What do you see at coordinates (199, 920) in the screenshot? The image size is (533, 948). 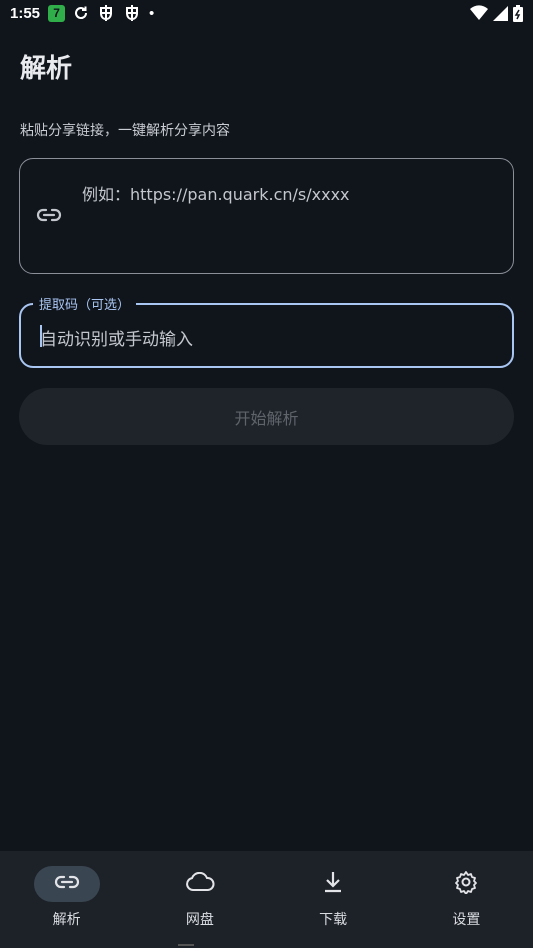 I see `nav-label: 网盘` at bounding box center [199, 920].